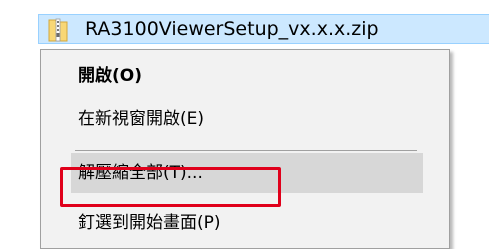 The height and width of the screenshot is (249, 489). What do you see at coordinates (149, 223) in the screenshot?
I see `menu-item-pin-to-start: 釘選到開始畫面(P)` at bounding box center [149, 223].